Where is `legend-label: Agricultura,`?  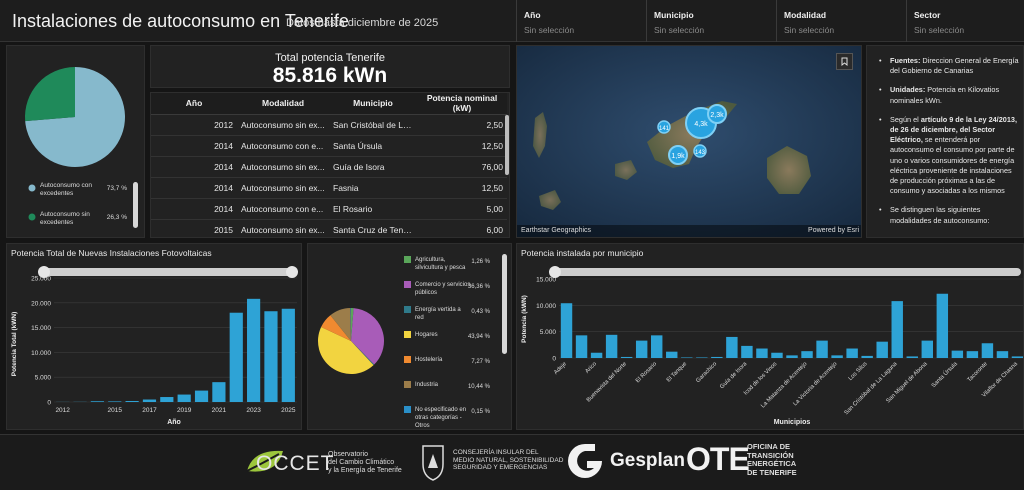 legend-label: Agricultura, is located at coordinates (430, 260).